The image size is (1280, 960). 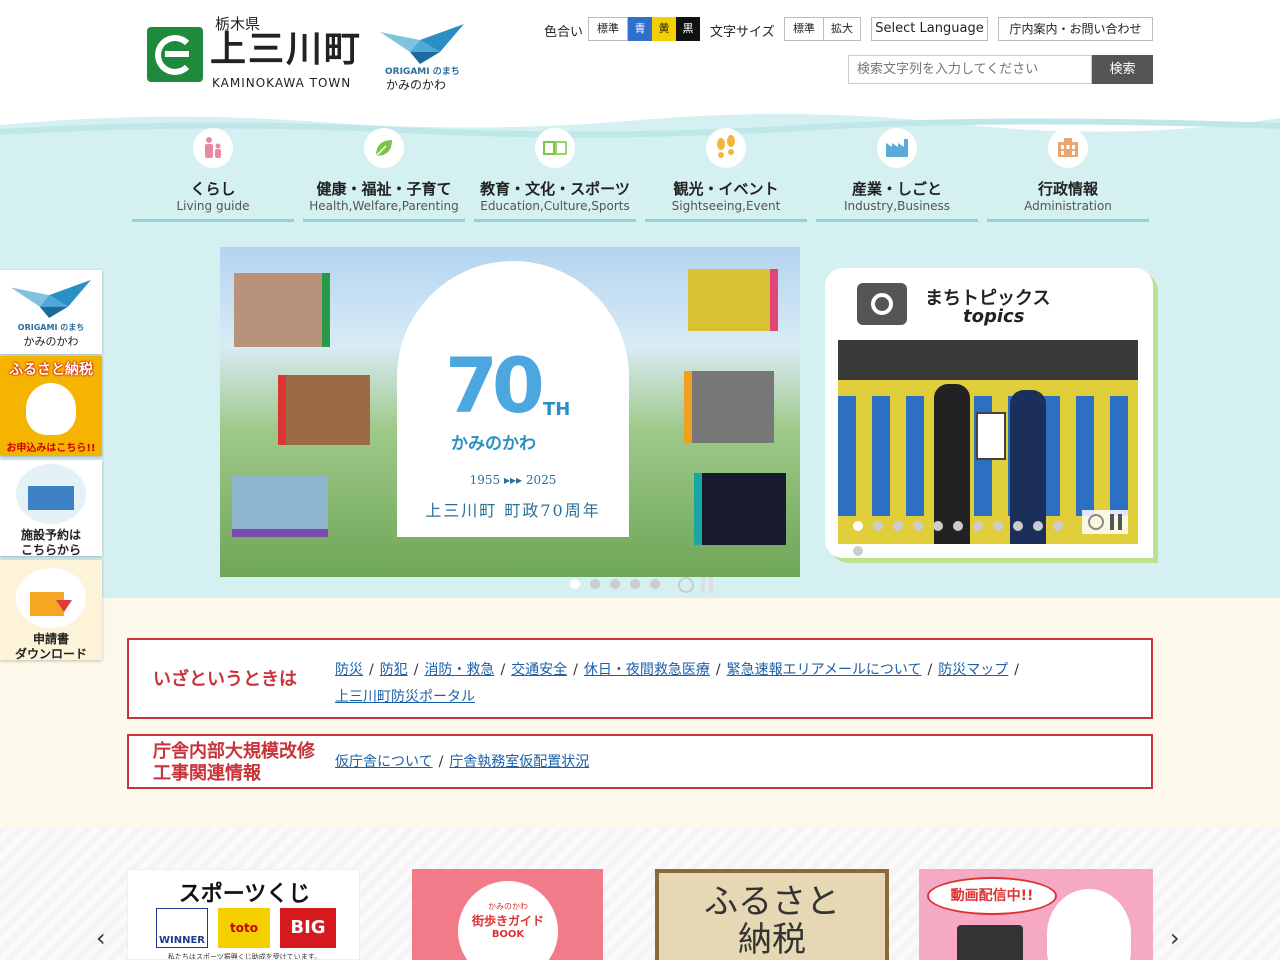 I want to click on form-label: 申請書, so click(x=50, y=639).